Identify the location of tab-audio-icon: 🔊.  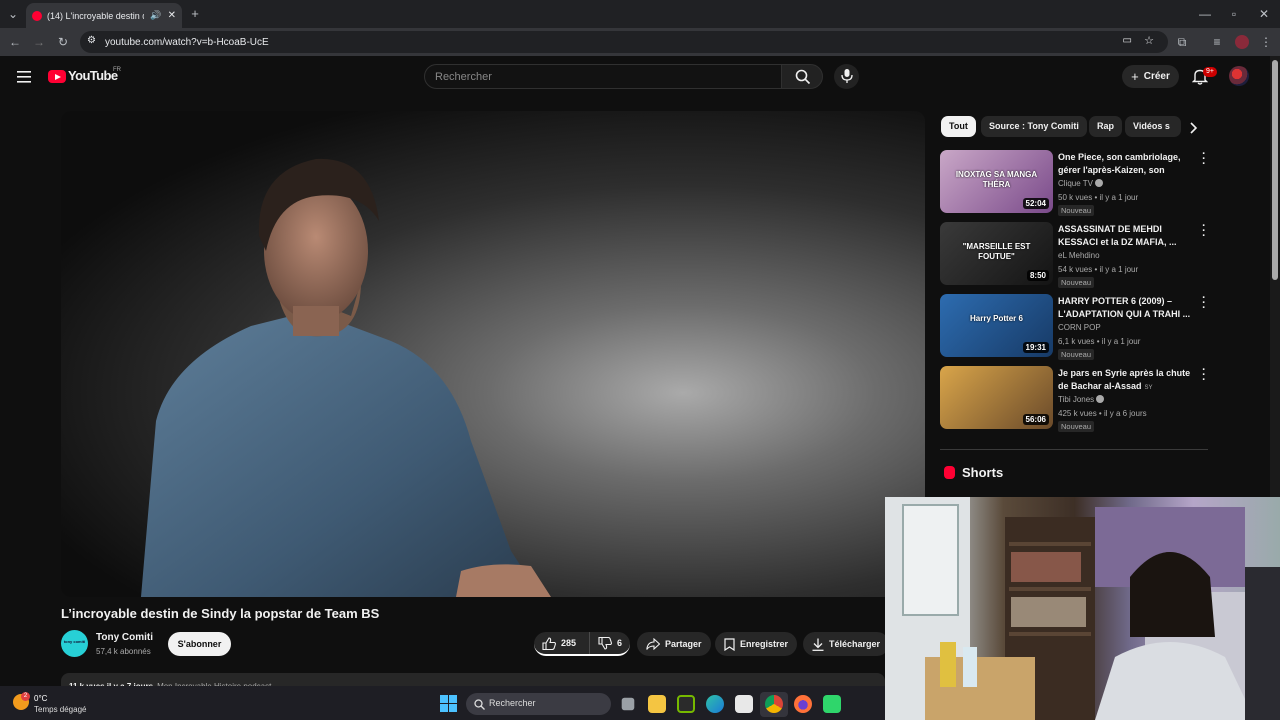
(155, 15).